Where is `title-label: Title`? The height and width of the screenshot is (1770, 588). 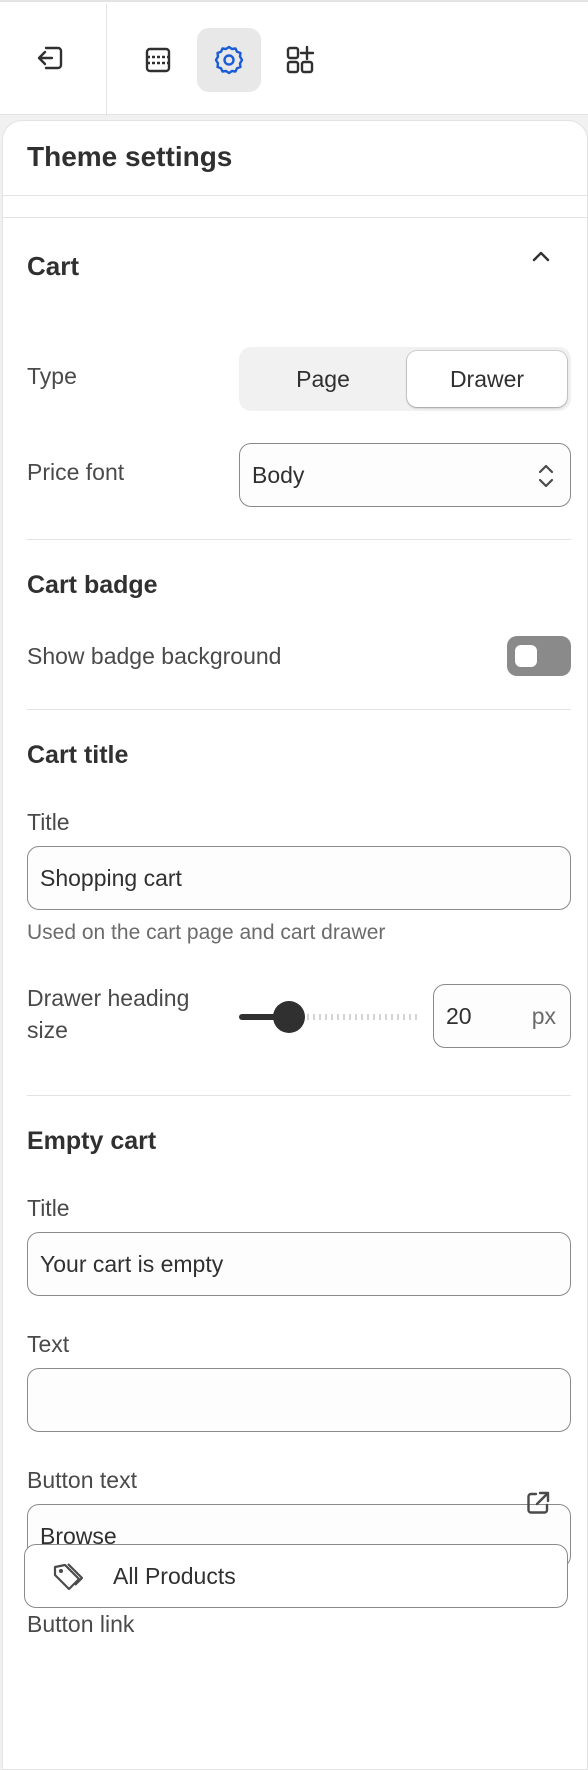 title-label: Title is located at coordinates (48, 822).